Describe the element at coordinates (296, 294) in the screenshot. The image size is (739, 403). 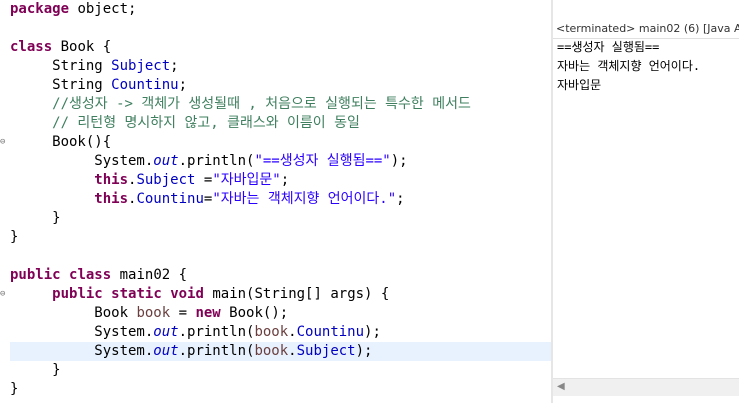
I see `code-token: main(String[] args) {` at that location.